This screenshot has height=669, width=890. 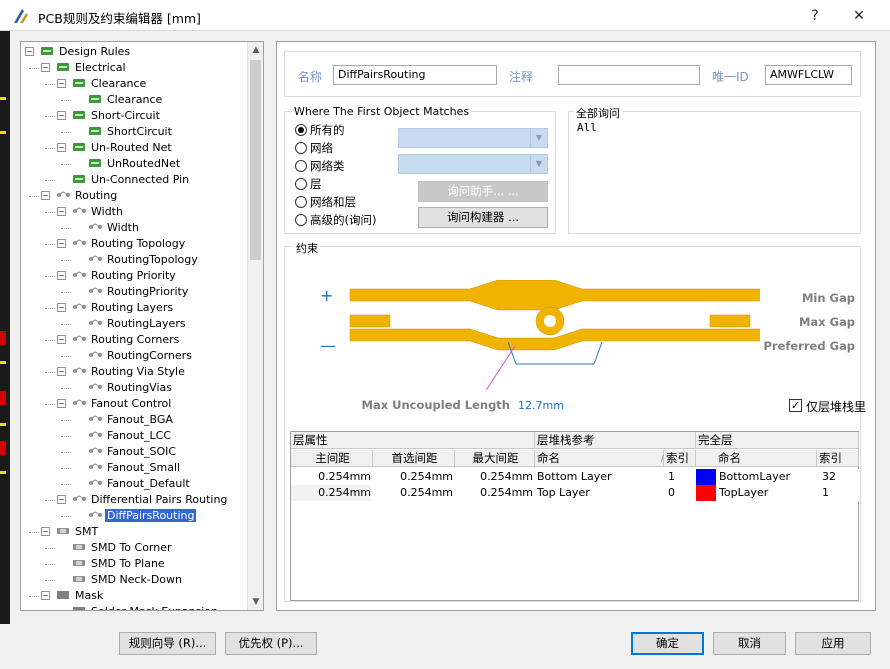 What do you see at coordinates (255, 160) in the screenshot?
I see `scroll-thumb` at bounding box center [255, 160].